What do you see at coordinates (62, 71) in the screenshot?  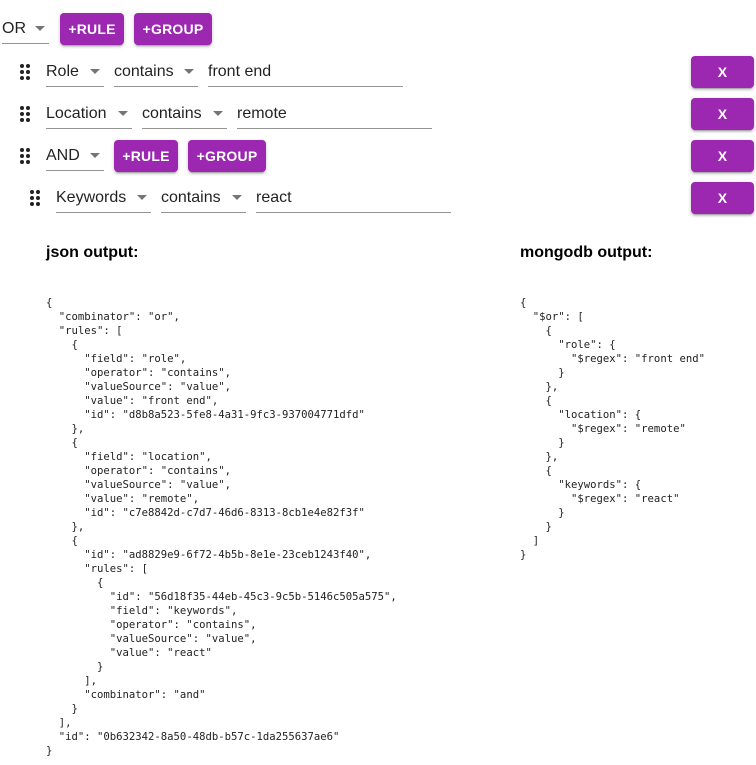 I see `field-value: Role` at bounding box center [62, 71].